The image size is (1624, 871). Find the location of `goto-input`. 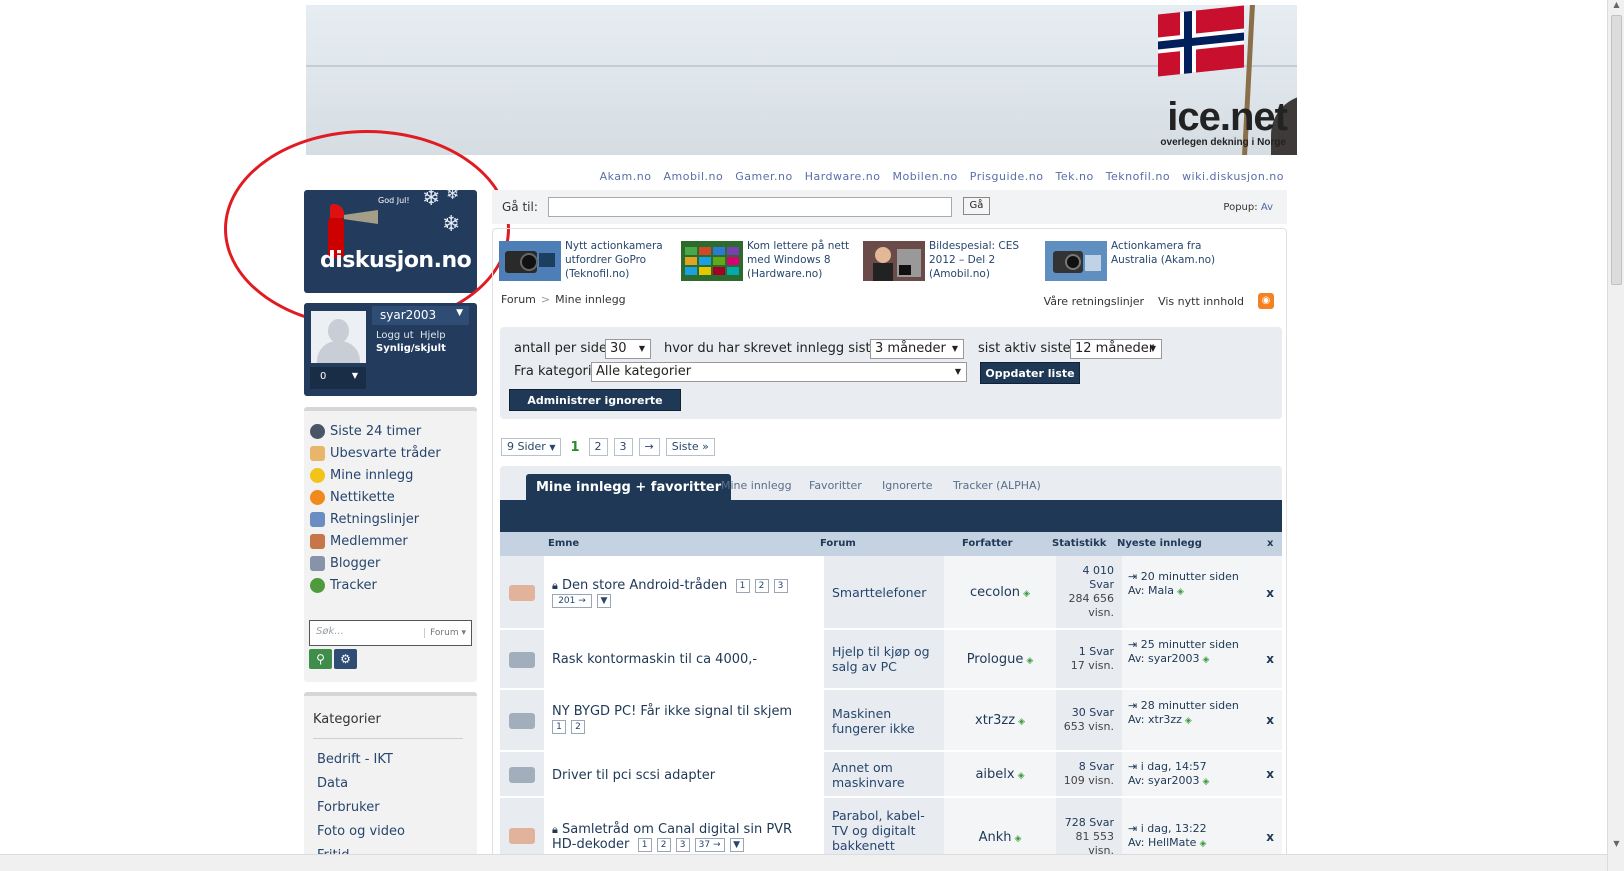

goto-input is located at coordinates (750, 207).